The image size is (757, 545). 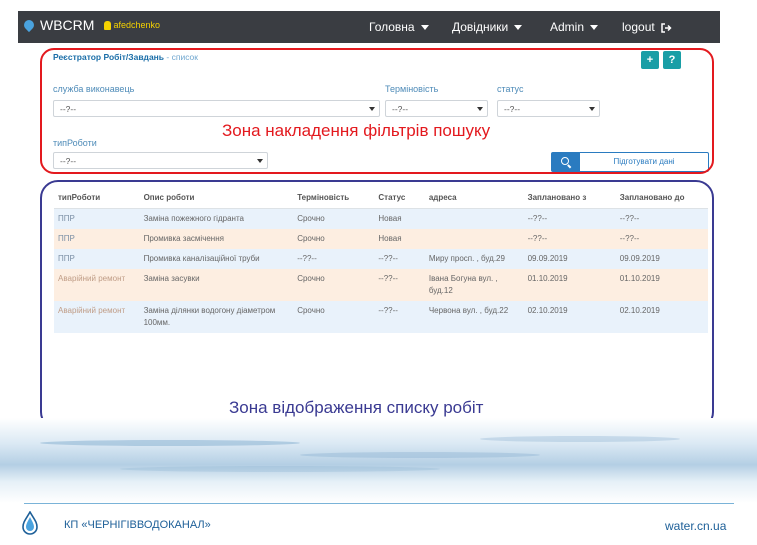 I want to click on footer-divider, so click(x=379, y=503).